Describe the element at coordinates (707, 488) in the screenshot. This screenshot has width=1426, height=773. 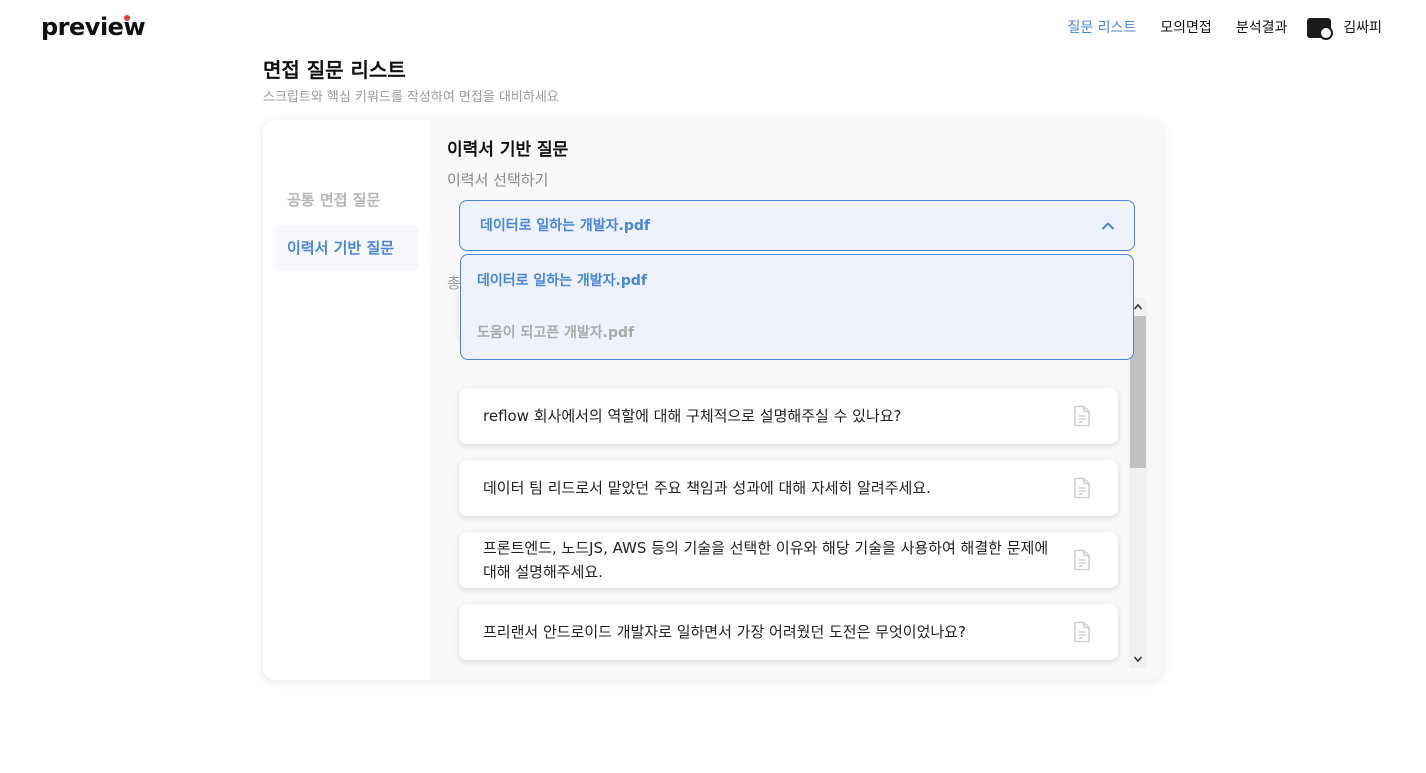
I see `question-text: 데이터 팀 리드로서 맡았던 주요 책임과 성과에 대해 자세히 알려주세요.` at that location.